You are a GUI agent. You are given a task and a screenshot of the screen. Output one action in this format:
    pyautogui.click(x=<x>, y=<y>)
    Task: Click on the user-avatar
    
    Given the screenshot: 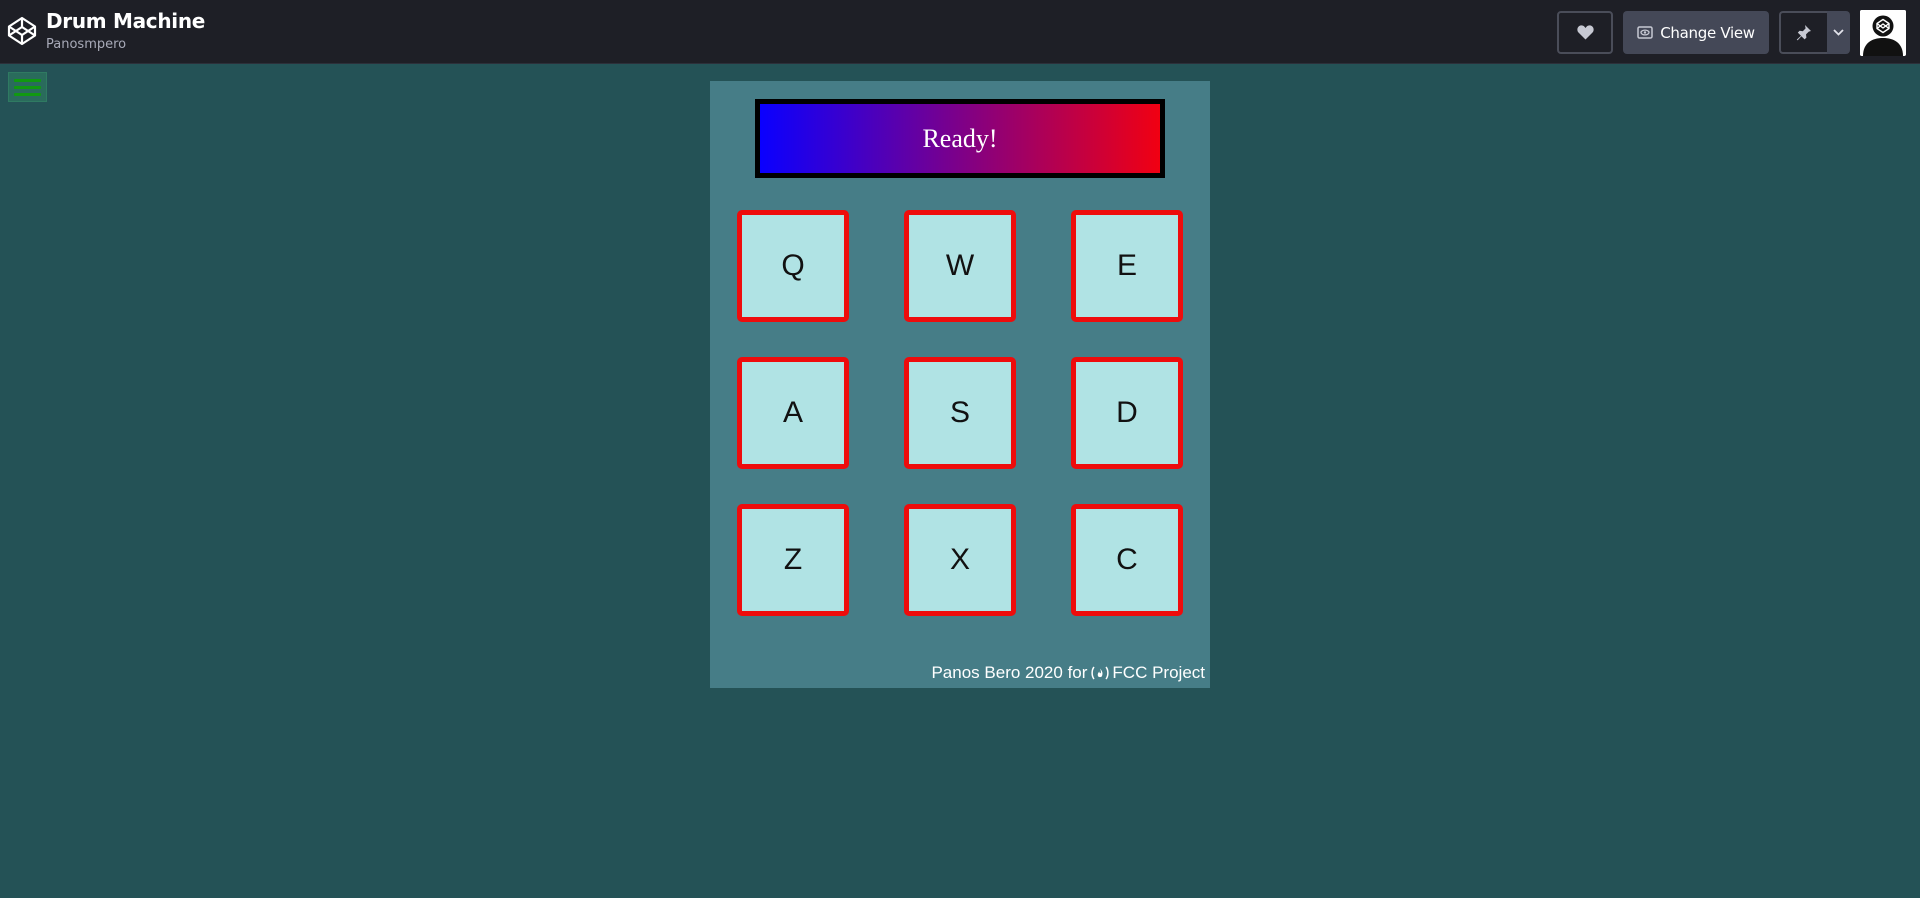 What is the action you would take?
    pyautogui.click(x=1883, y=33)
    